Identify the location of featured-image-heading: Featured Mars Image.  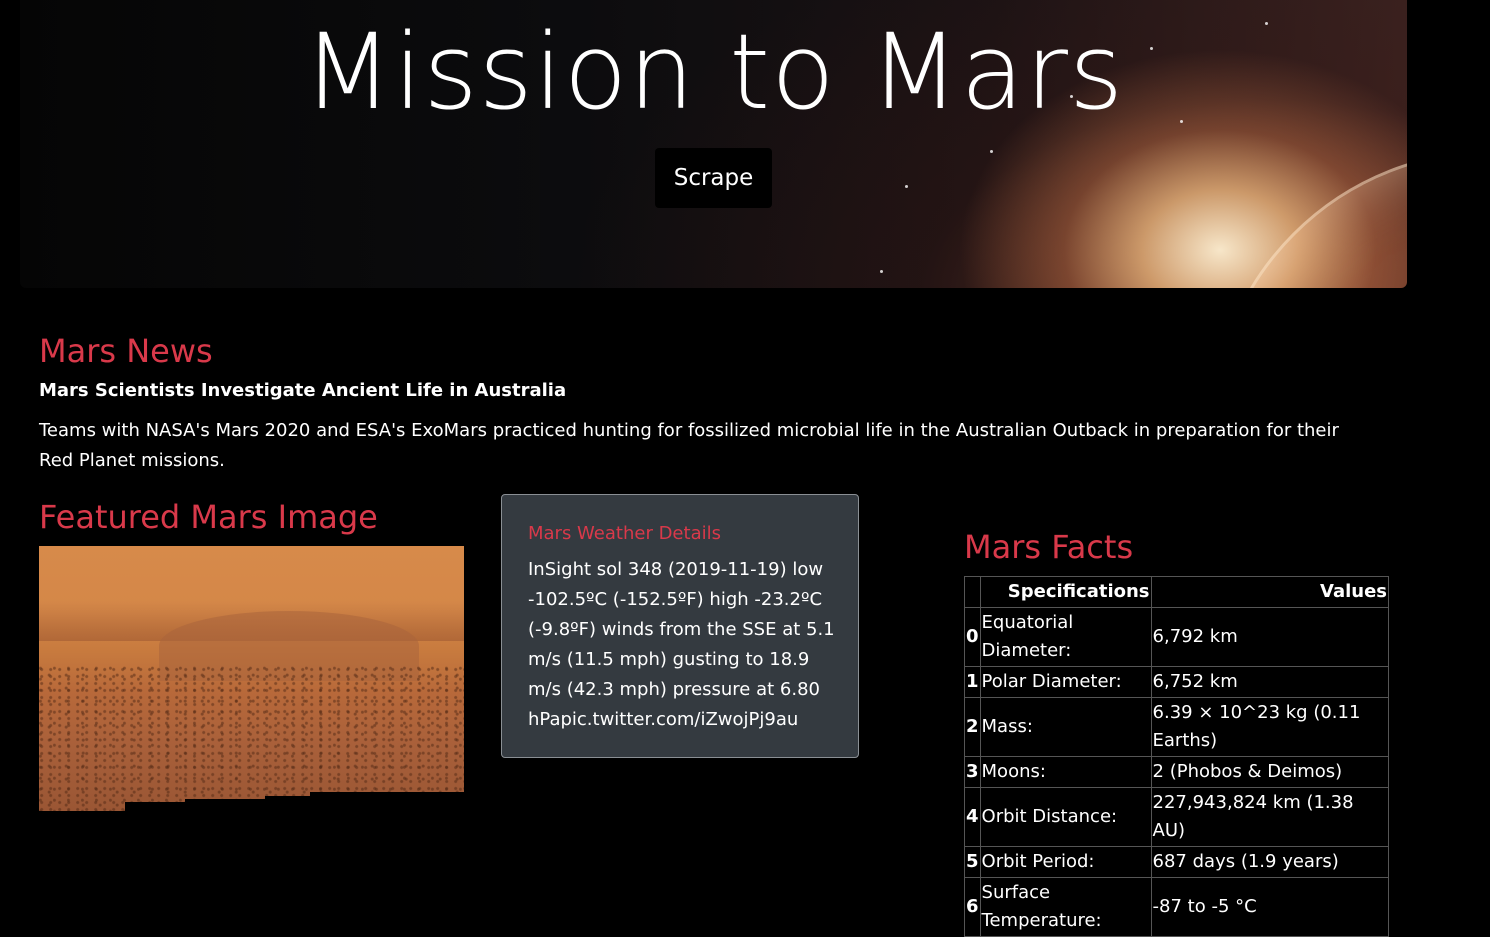
(208, 517).